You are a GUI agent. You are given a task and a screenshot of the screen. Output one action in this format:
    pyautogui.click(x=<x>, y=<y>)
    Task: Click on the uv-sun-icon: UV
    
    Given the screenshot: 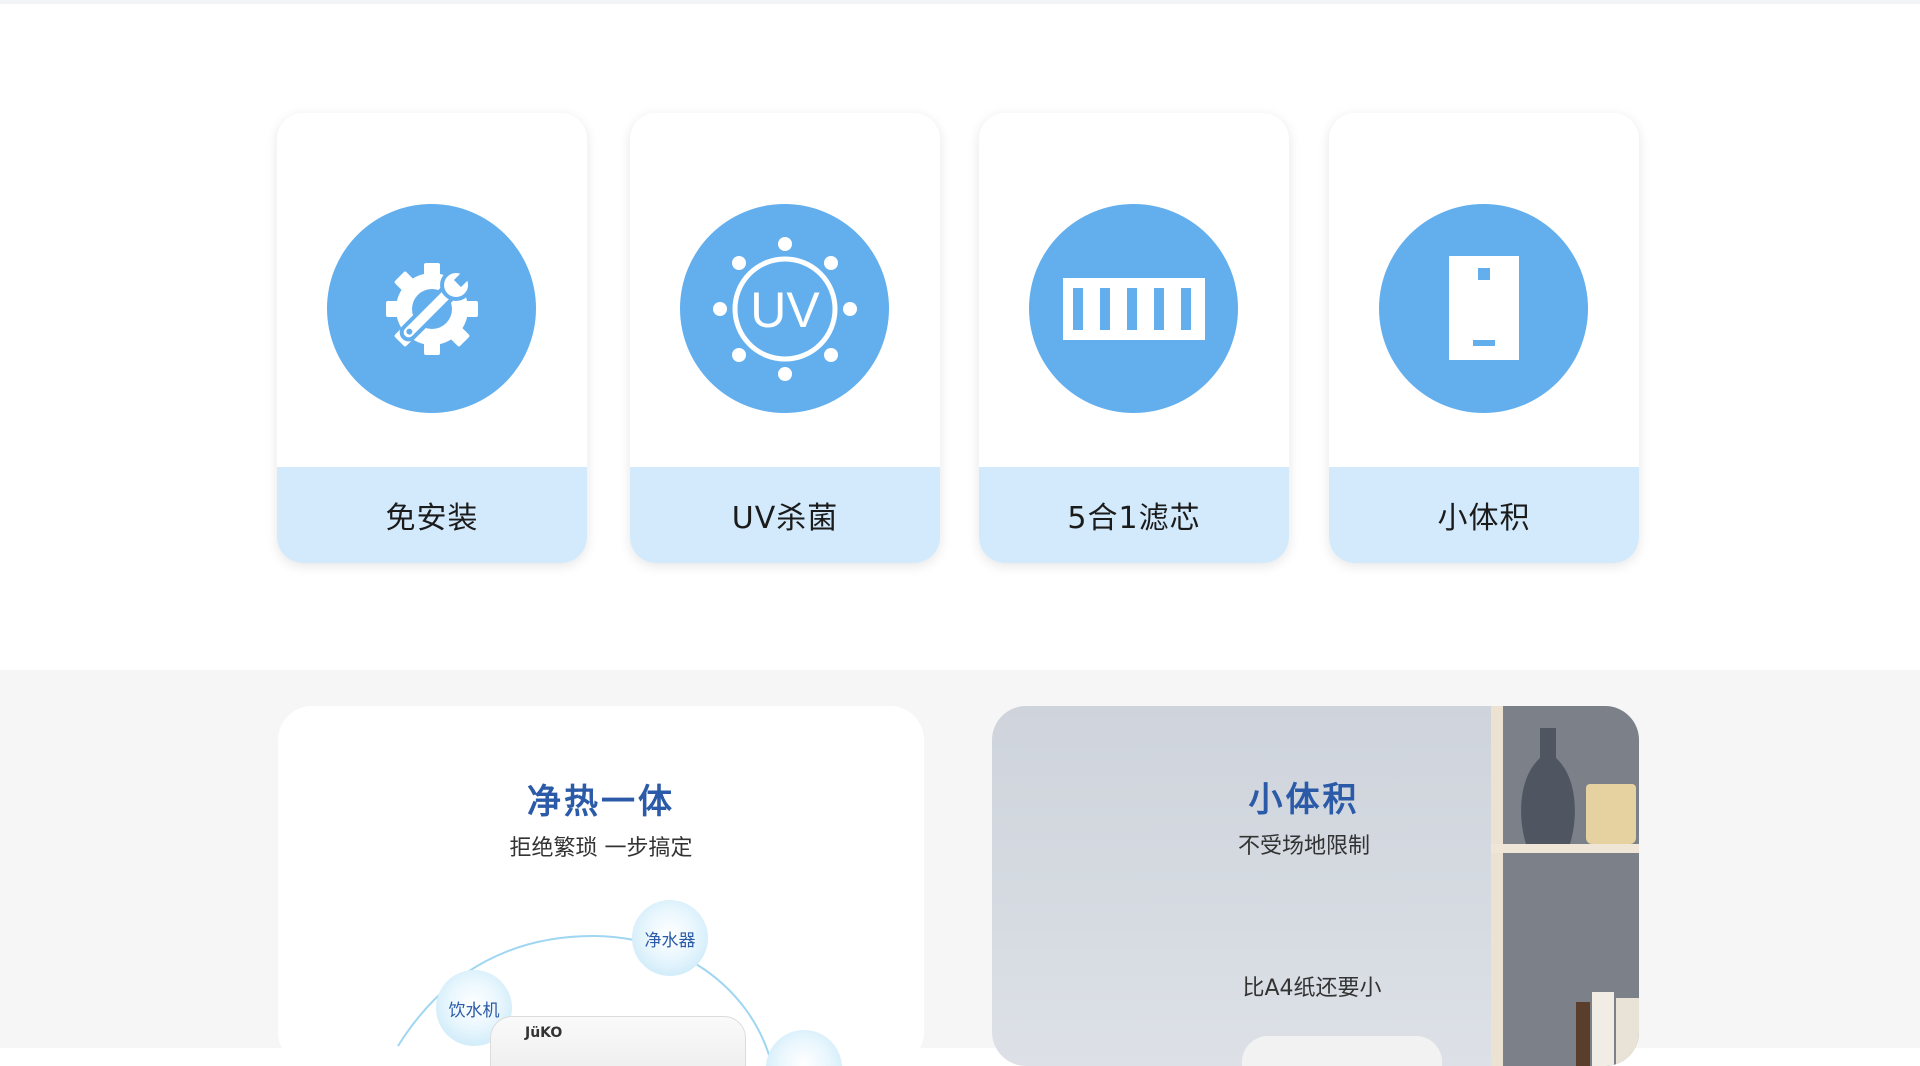 What is the action you would take?
    pyautogui.click(x=784, y=308)
    